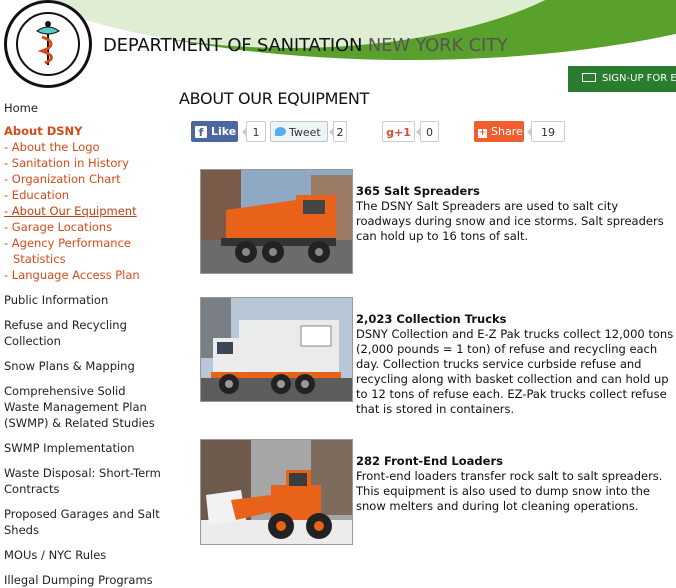  Describe the element at coordinates (201, 132) in the screenshot. I see `facebook-icon: f` at that location.